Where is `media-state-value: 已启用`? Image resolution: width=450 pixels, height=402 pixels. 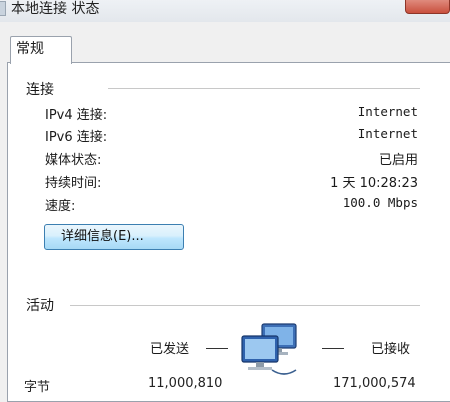
media-state-value: 已启用 is located at coordinates (398, 160).